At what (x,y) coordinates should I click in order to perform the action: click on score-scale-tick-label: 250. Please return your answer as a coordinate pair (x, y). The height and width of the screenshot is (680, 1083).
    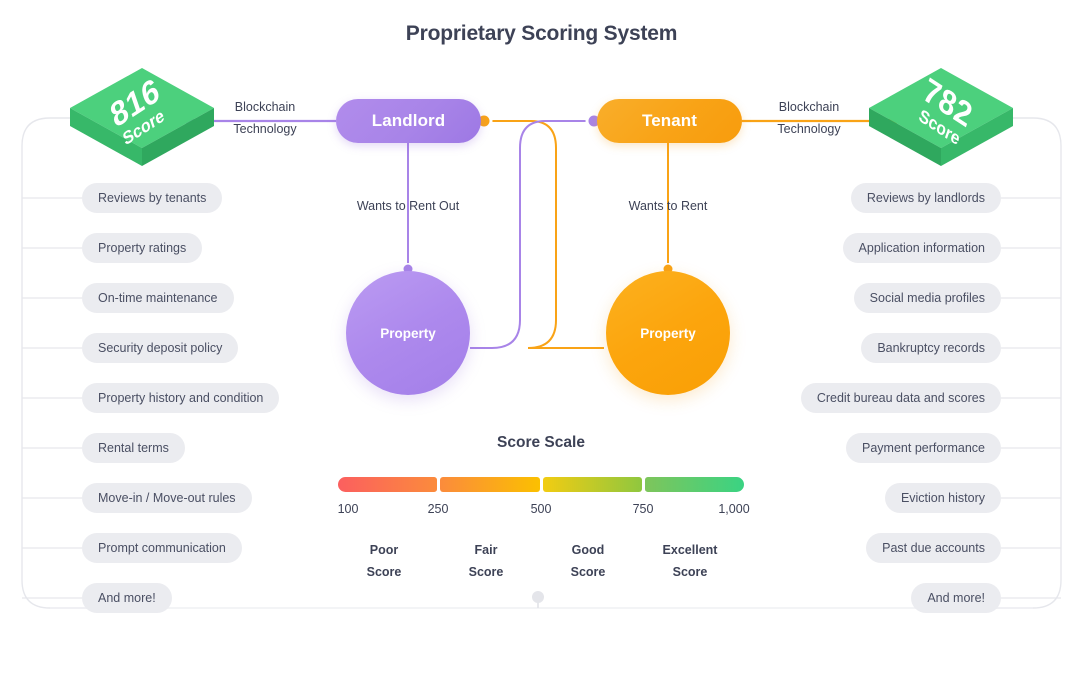
    Looking at the image, I should click on (438, 509).